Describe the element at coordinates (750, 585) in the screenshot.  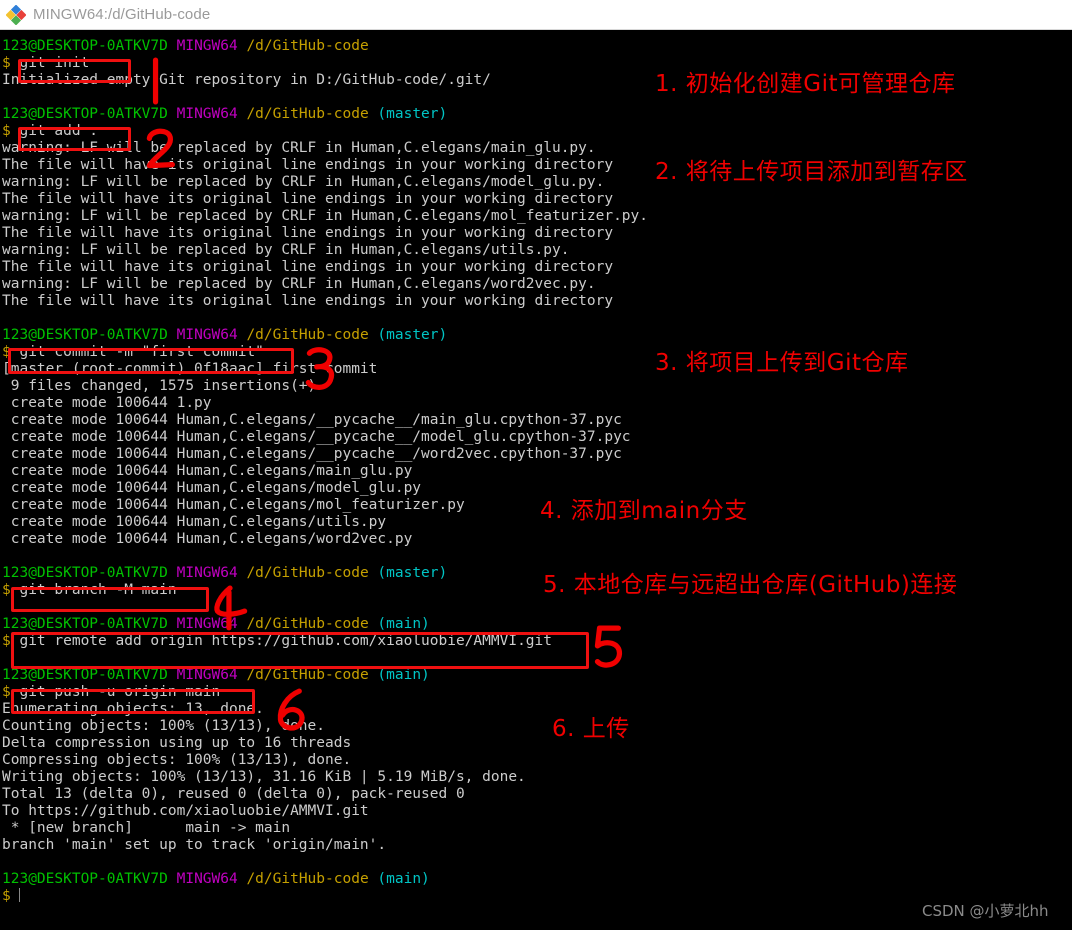
I see `annotation-step-5: 5. 本地仓库与远超出仓库(GitHub)连接` at that location.